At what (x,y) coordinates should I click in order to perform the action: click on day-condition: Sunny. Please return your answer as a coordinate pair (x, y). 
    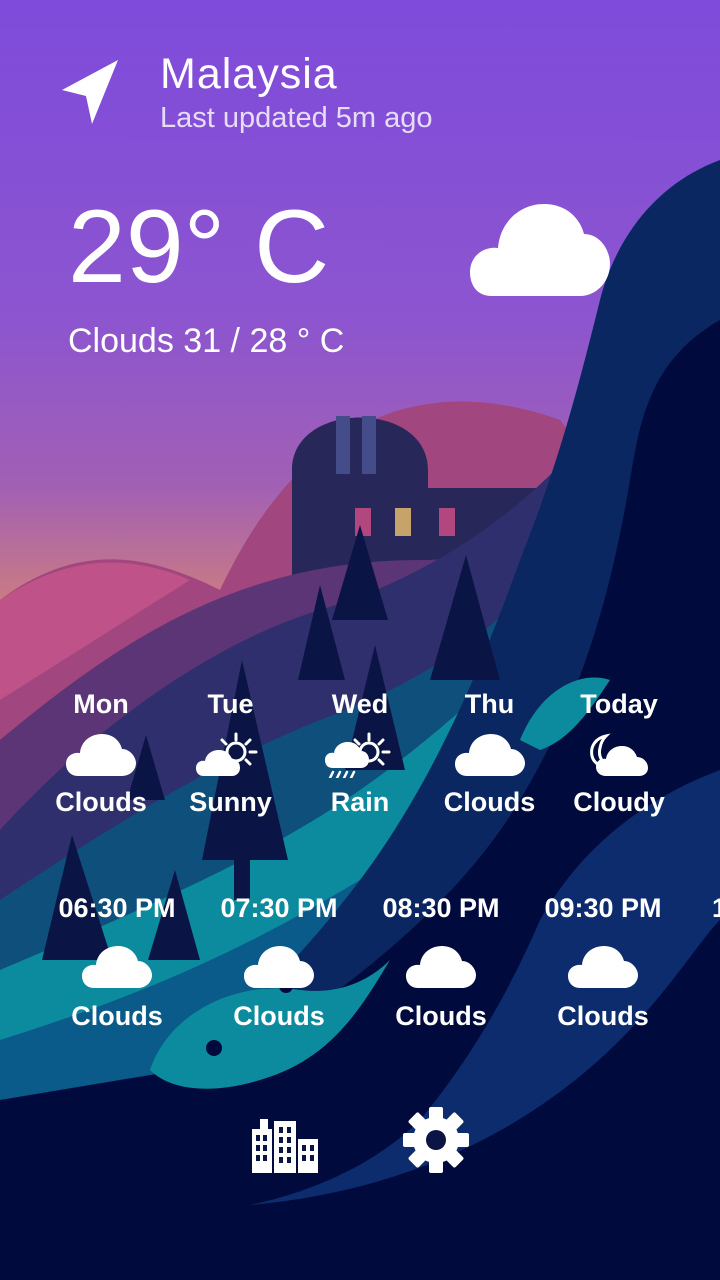
    Looking at the image, I should click on (230, 802).